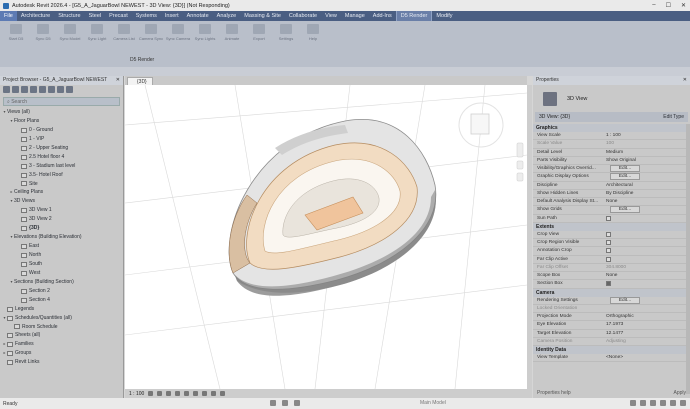 The image size is (690, 409). I want to click on tree-item: Section 4, so click(62, 300).